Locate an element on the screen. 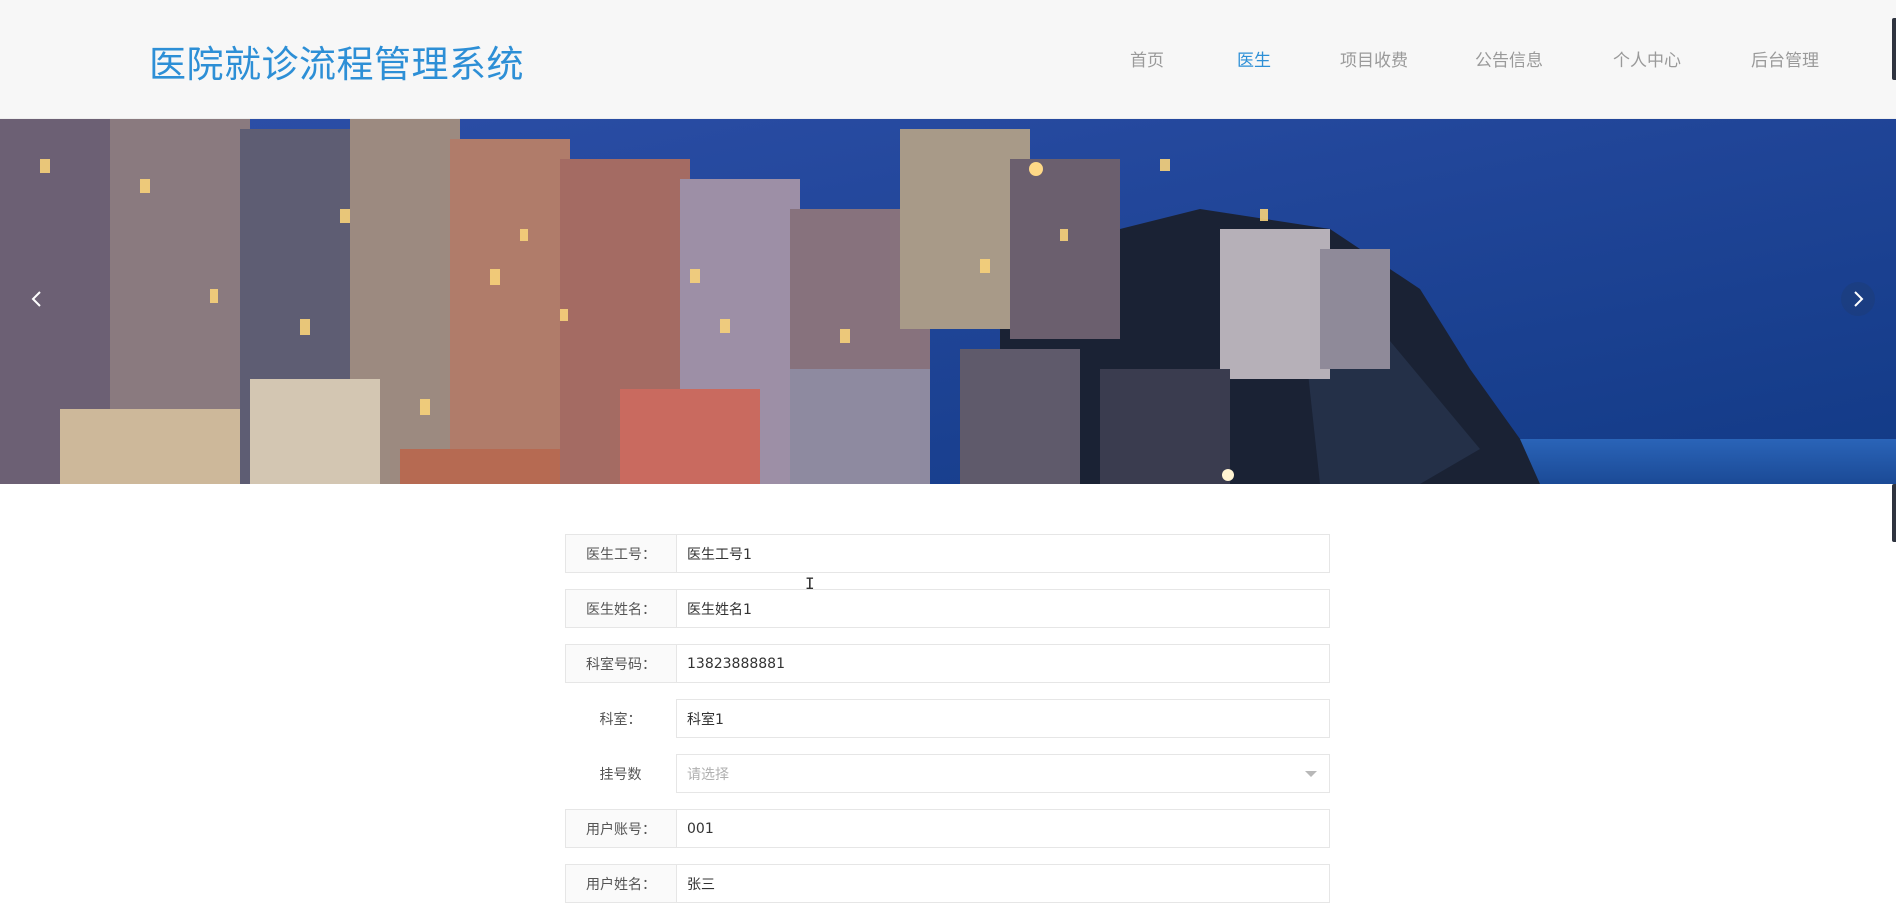  user-name-label: 用户姓名： is located at coordinates (620, 883).